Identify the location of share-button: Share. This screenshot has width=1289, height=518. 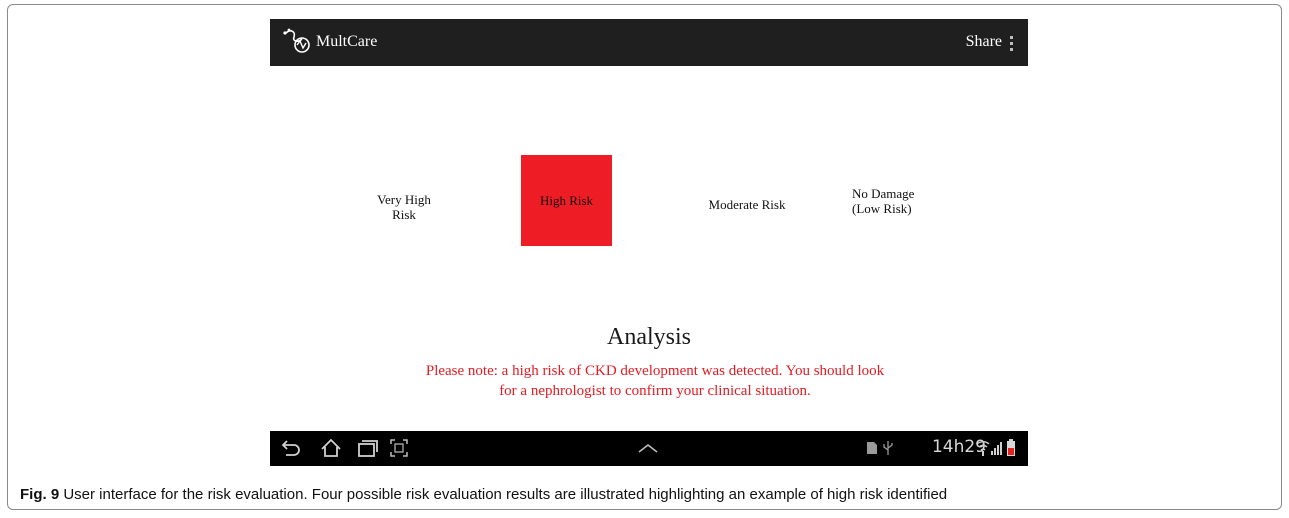
(984, 42).